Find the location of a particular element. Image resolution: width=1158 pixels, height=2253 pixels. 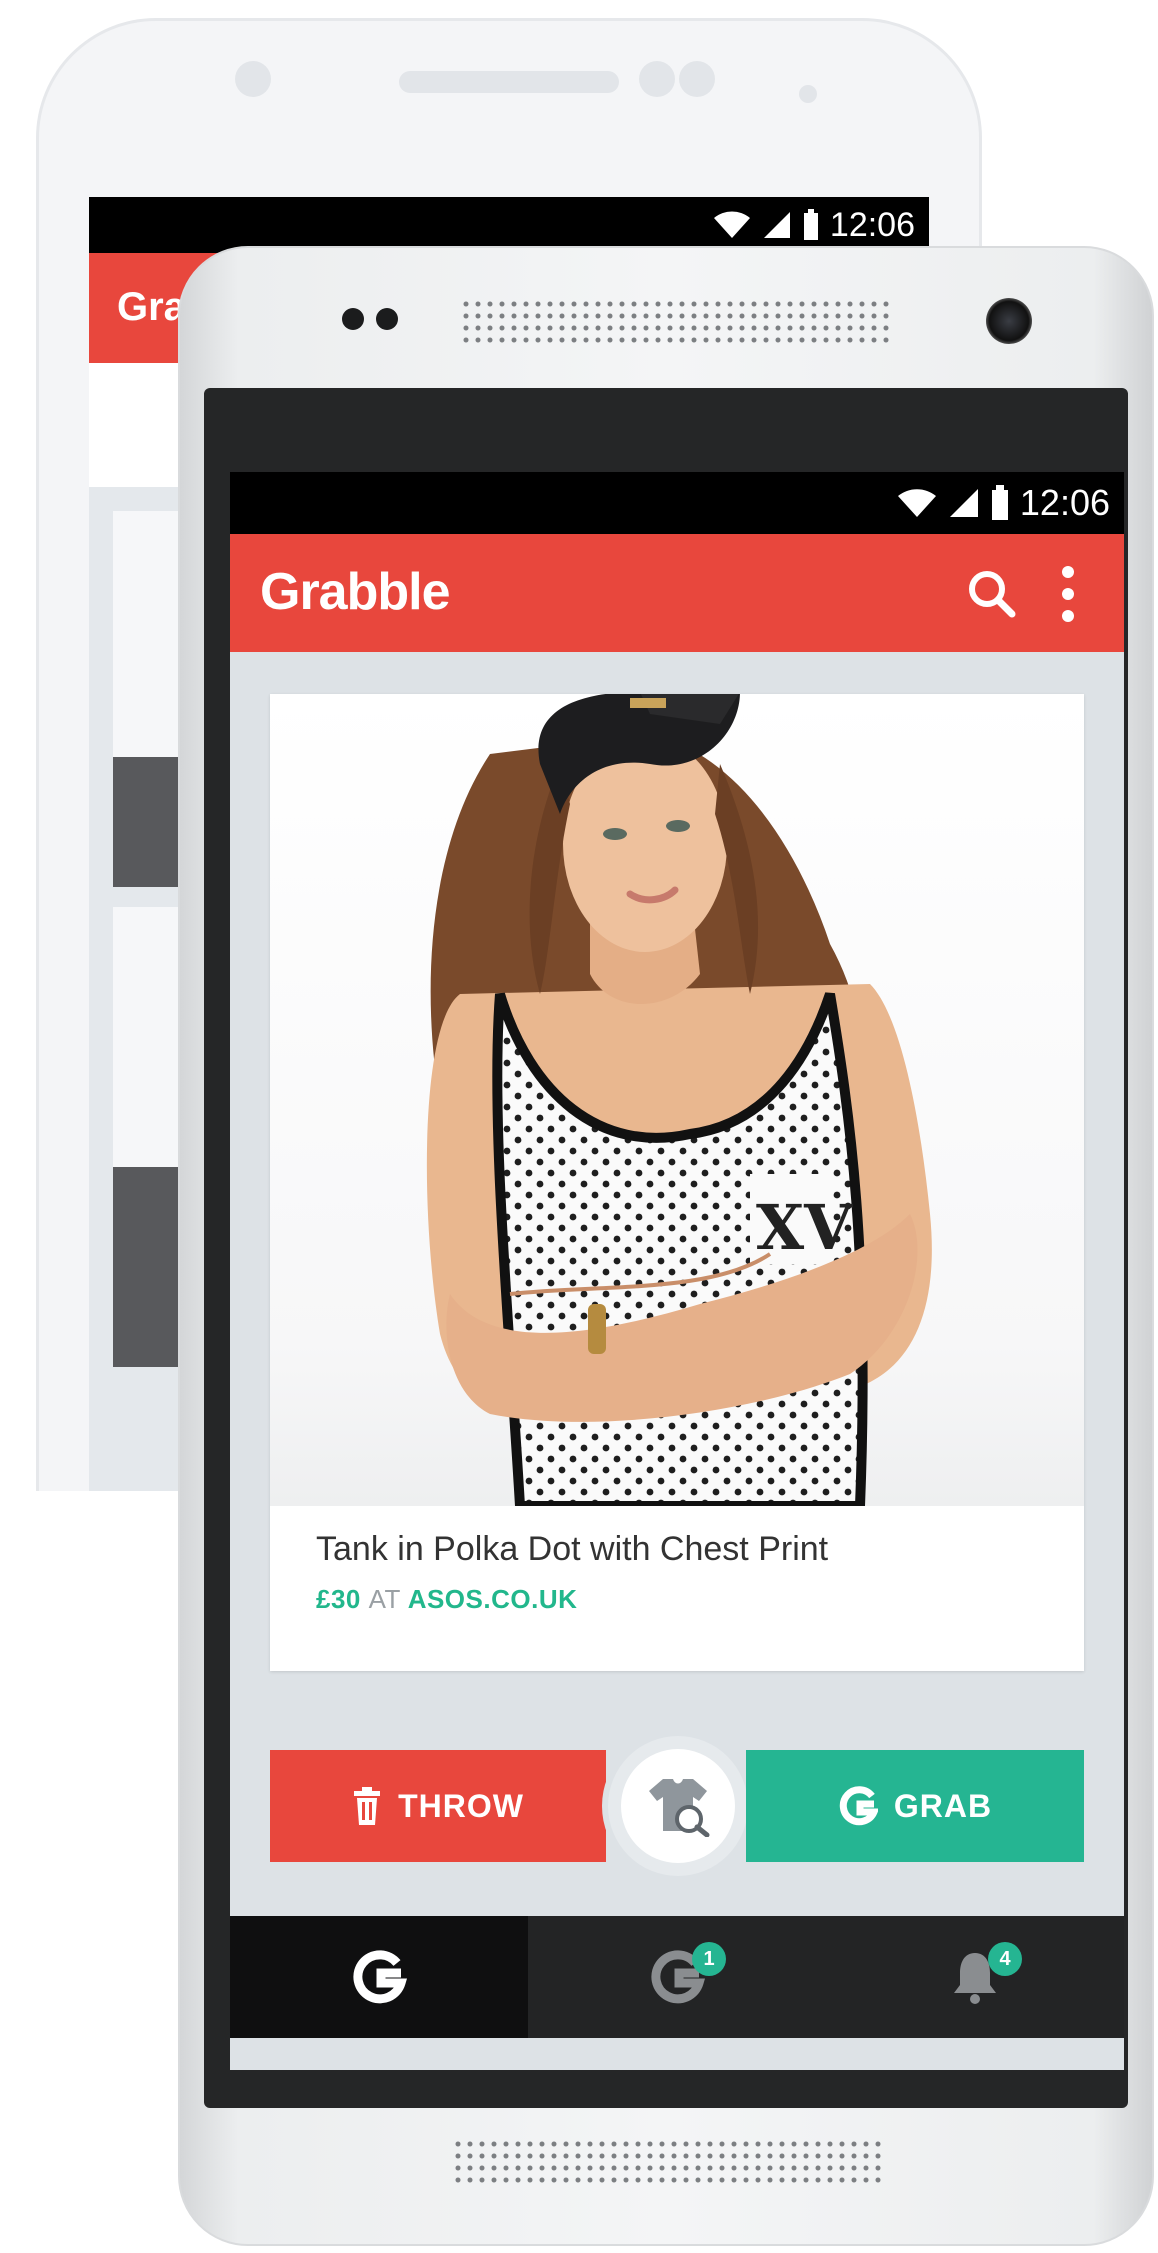

product-title: Tank in Polka Dot with Chest Print is located at coordinates (572, 1549).